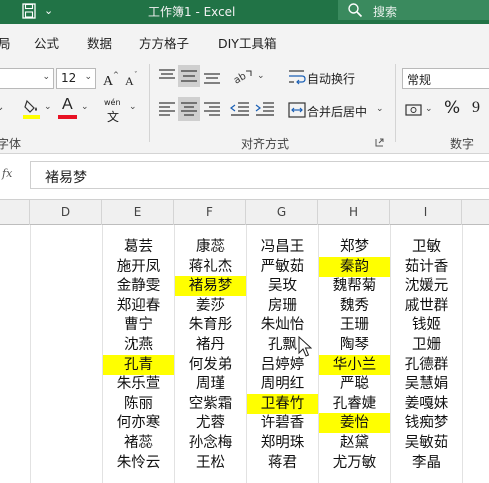 This screenshot has height=483, width=489. What do you see at coordinates (138, 345) in the screenshot?
I see `cell-e: 沈燕` at bounding box center [138, 345].